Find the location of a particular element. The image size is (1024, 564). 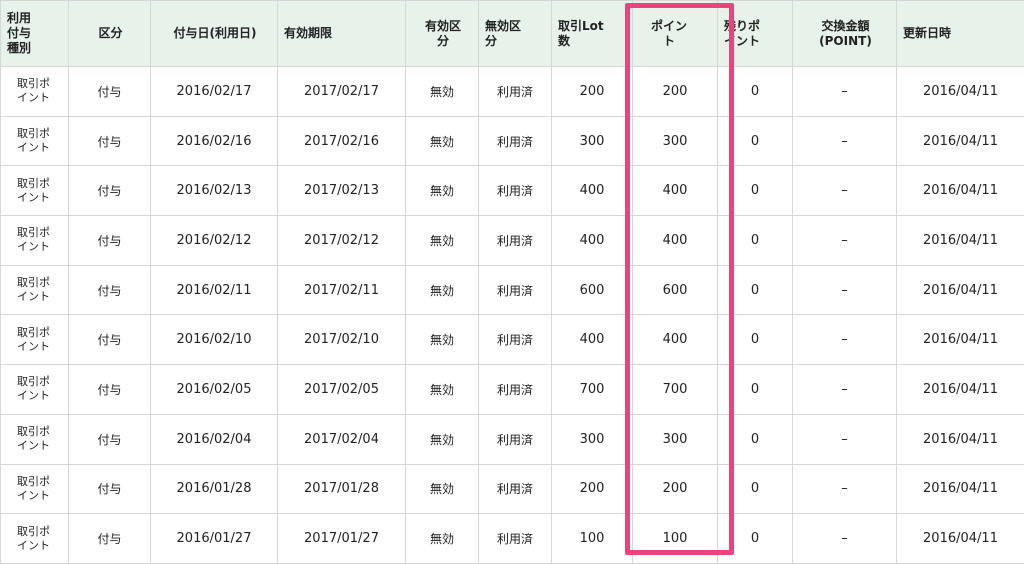

cell-expiry-date: 2017/02/16 is located at coordinates (342, 141).